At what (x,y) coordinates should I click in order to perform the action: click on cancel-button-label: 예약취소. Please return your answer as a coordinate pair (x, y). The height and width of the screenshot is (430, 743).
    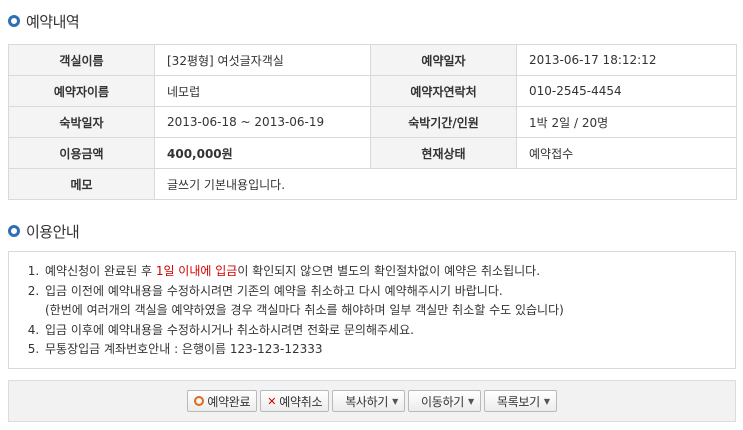
    Looking at the image, I should click on (301, 401).